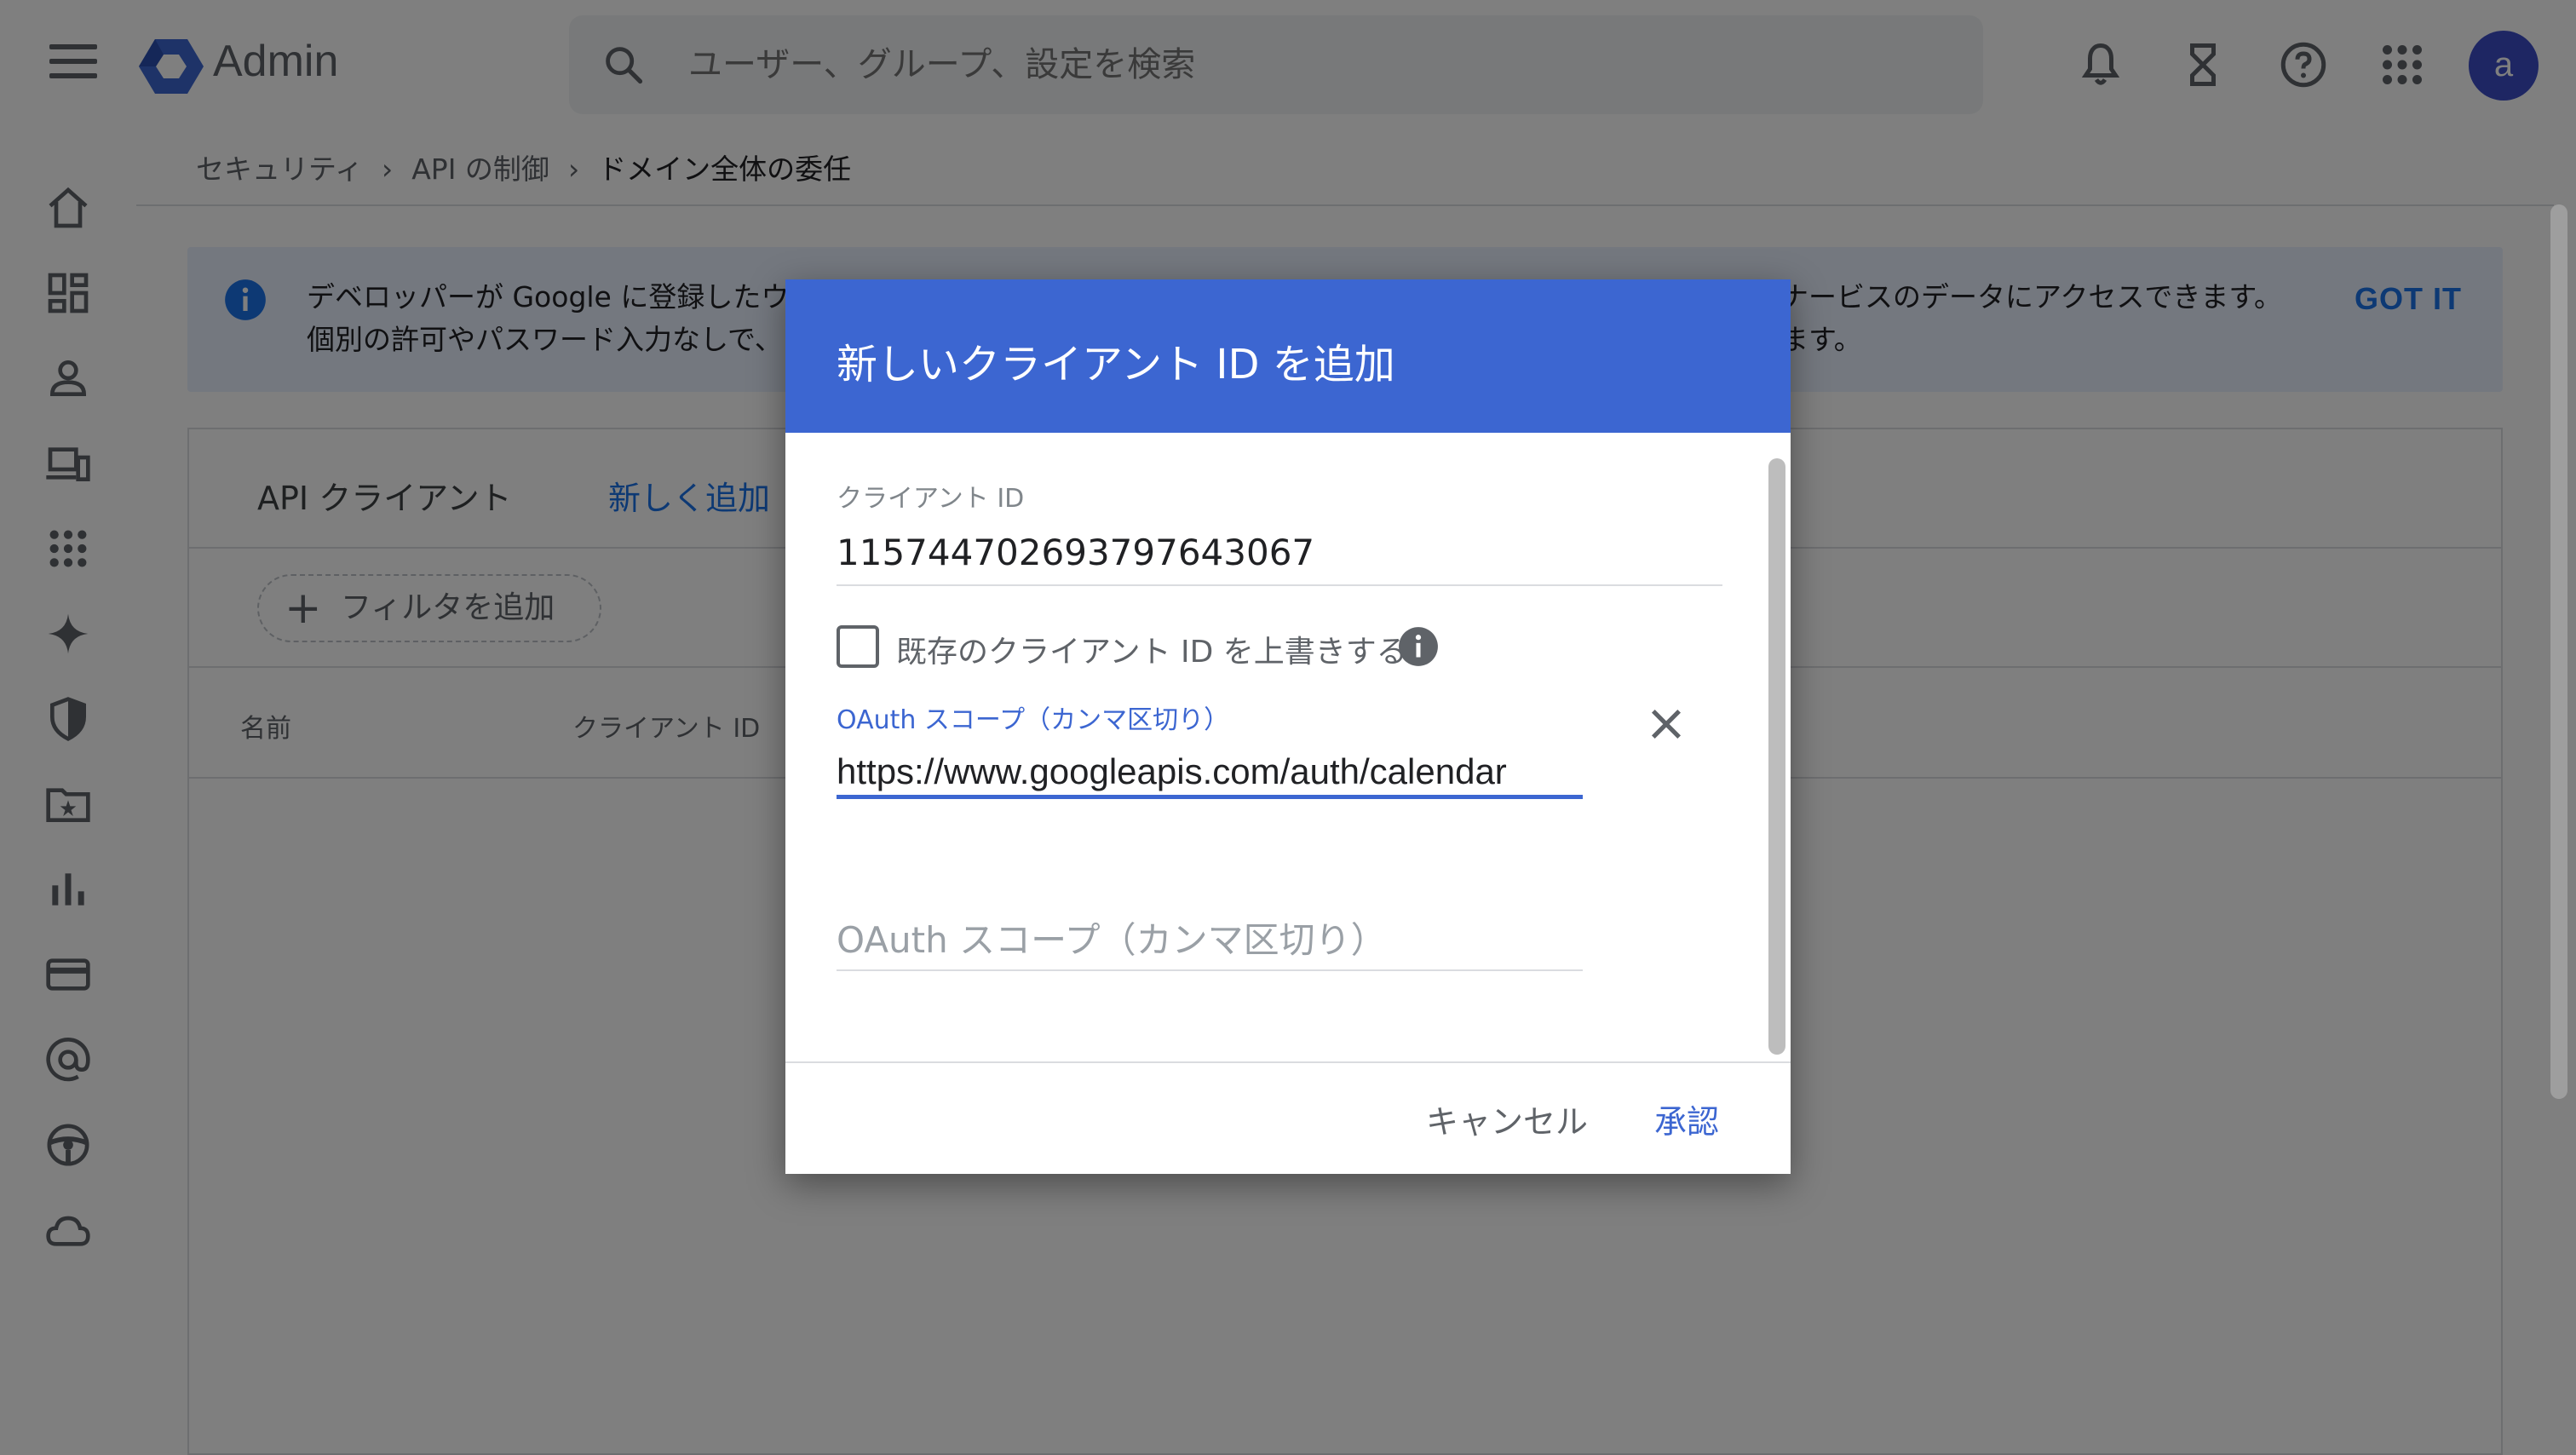  Describe the element at coordinates (1687, 1119) in the screenshot. I see `approve-button: 承認` at that location.